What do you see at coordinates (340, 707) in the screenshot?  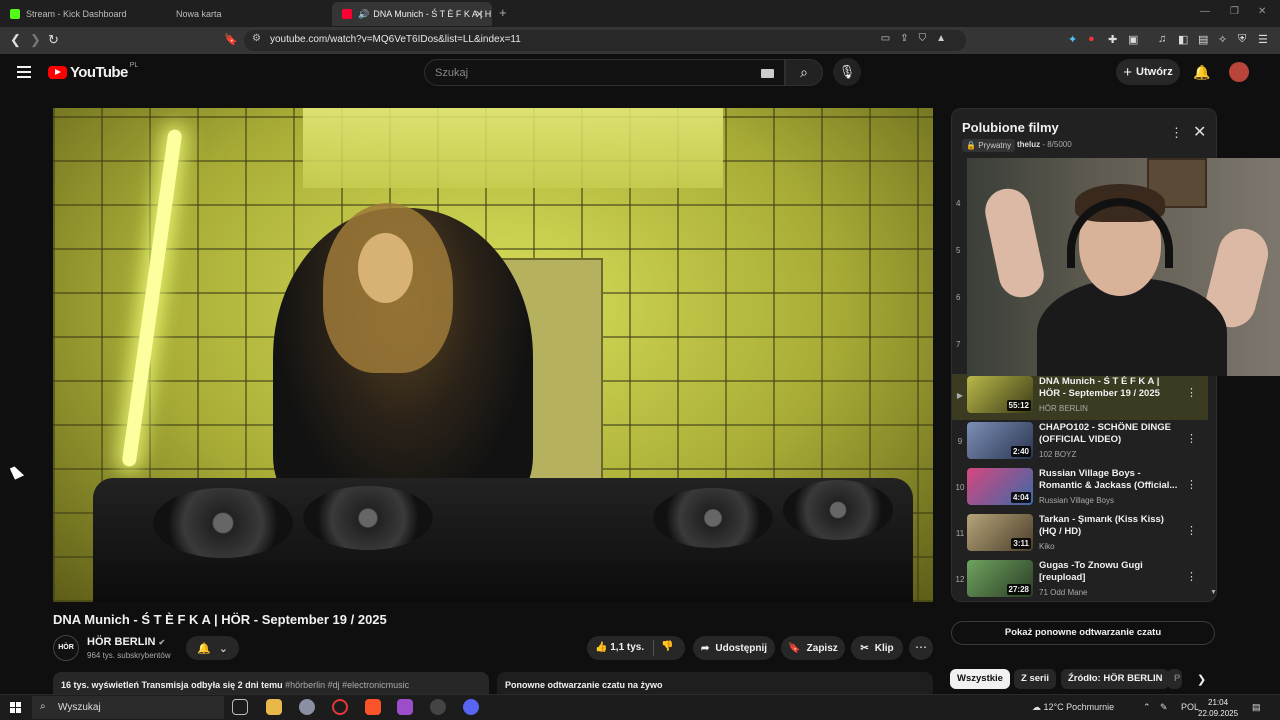 I see `opera-icon` at bounding box center [340, 707].